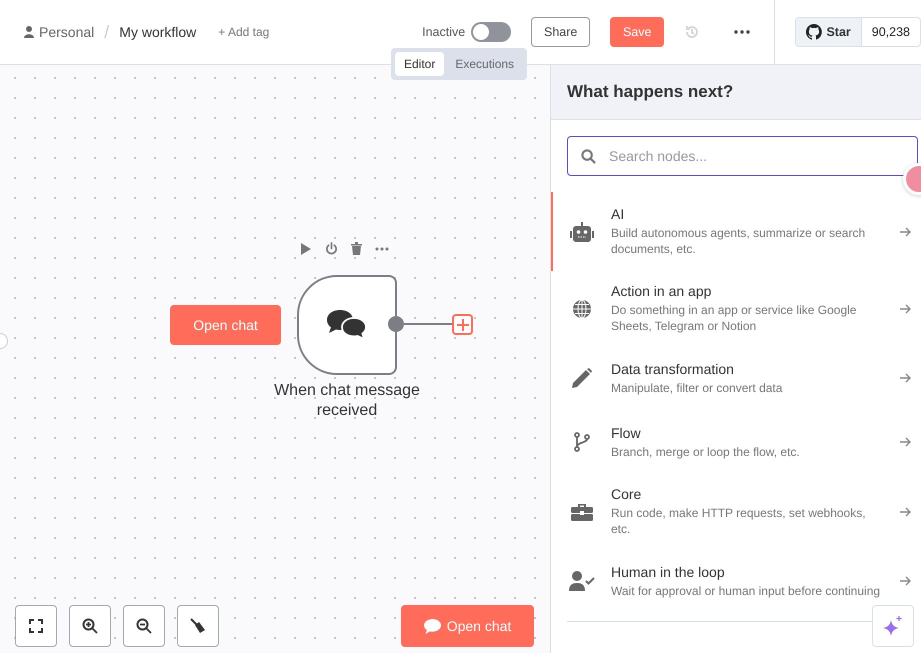  I want to click on category-title: Action in an app, so click(661, 291).